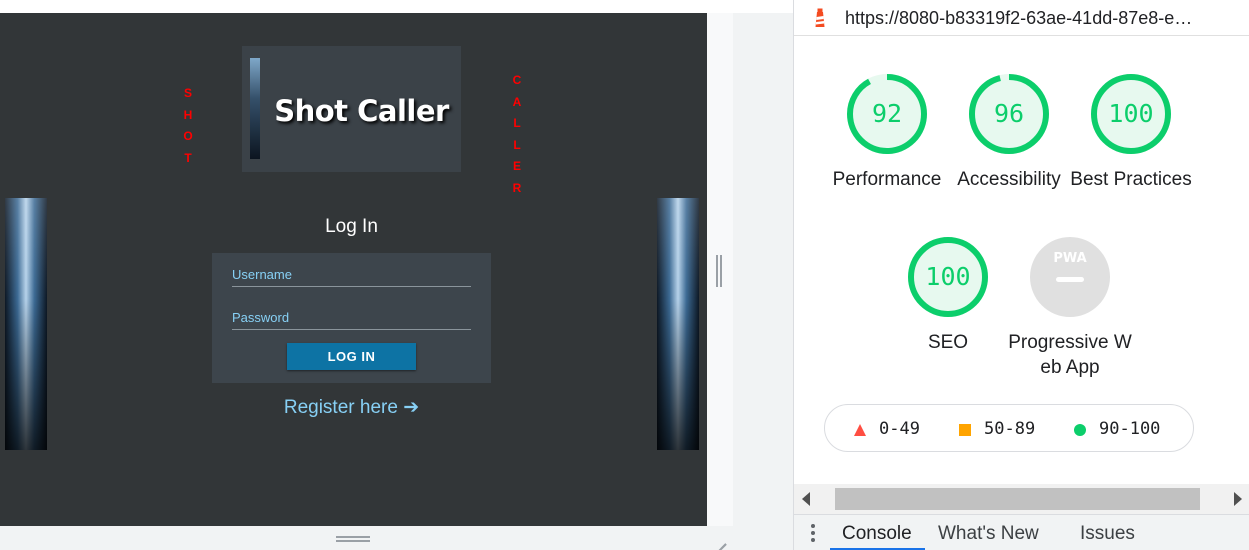 The image size is (1249, 550). Describe the element at coordinates (887, 179) in the screenshot. I see `gauge-label-performance: Performance` at that location.